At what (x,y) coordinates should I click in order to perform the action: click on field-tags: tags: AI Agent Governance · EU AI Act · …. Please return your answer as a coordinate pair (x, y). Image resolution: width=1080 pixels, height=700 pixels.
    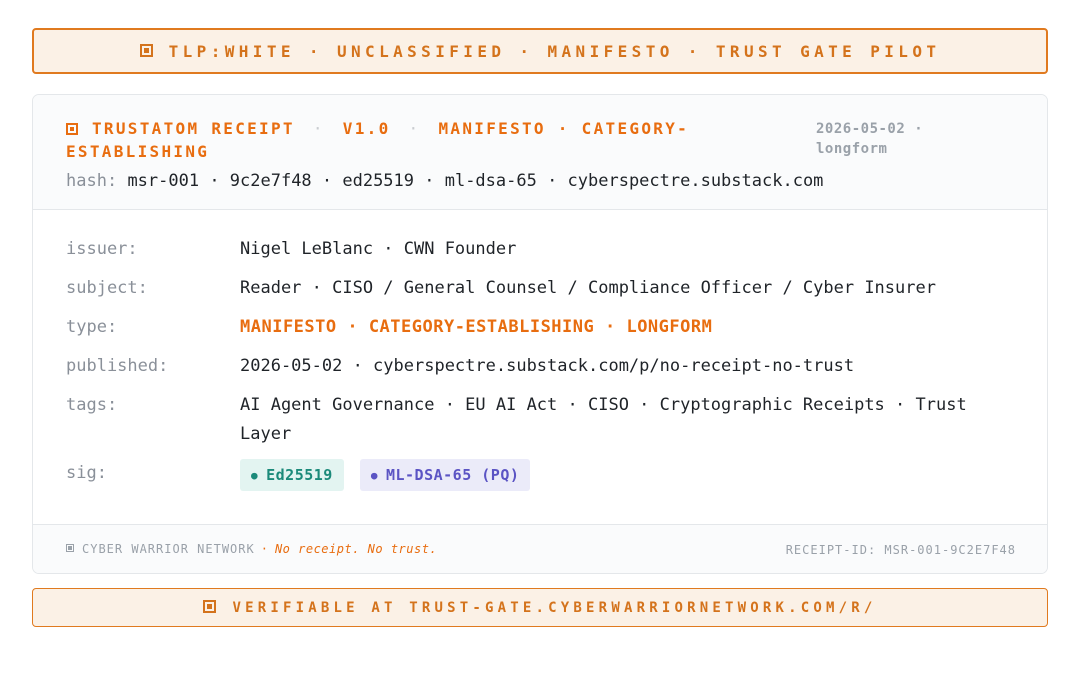
    Looking at the image, I should click on (546, 420).